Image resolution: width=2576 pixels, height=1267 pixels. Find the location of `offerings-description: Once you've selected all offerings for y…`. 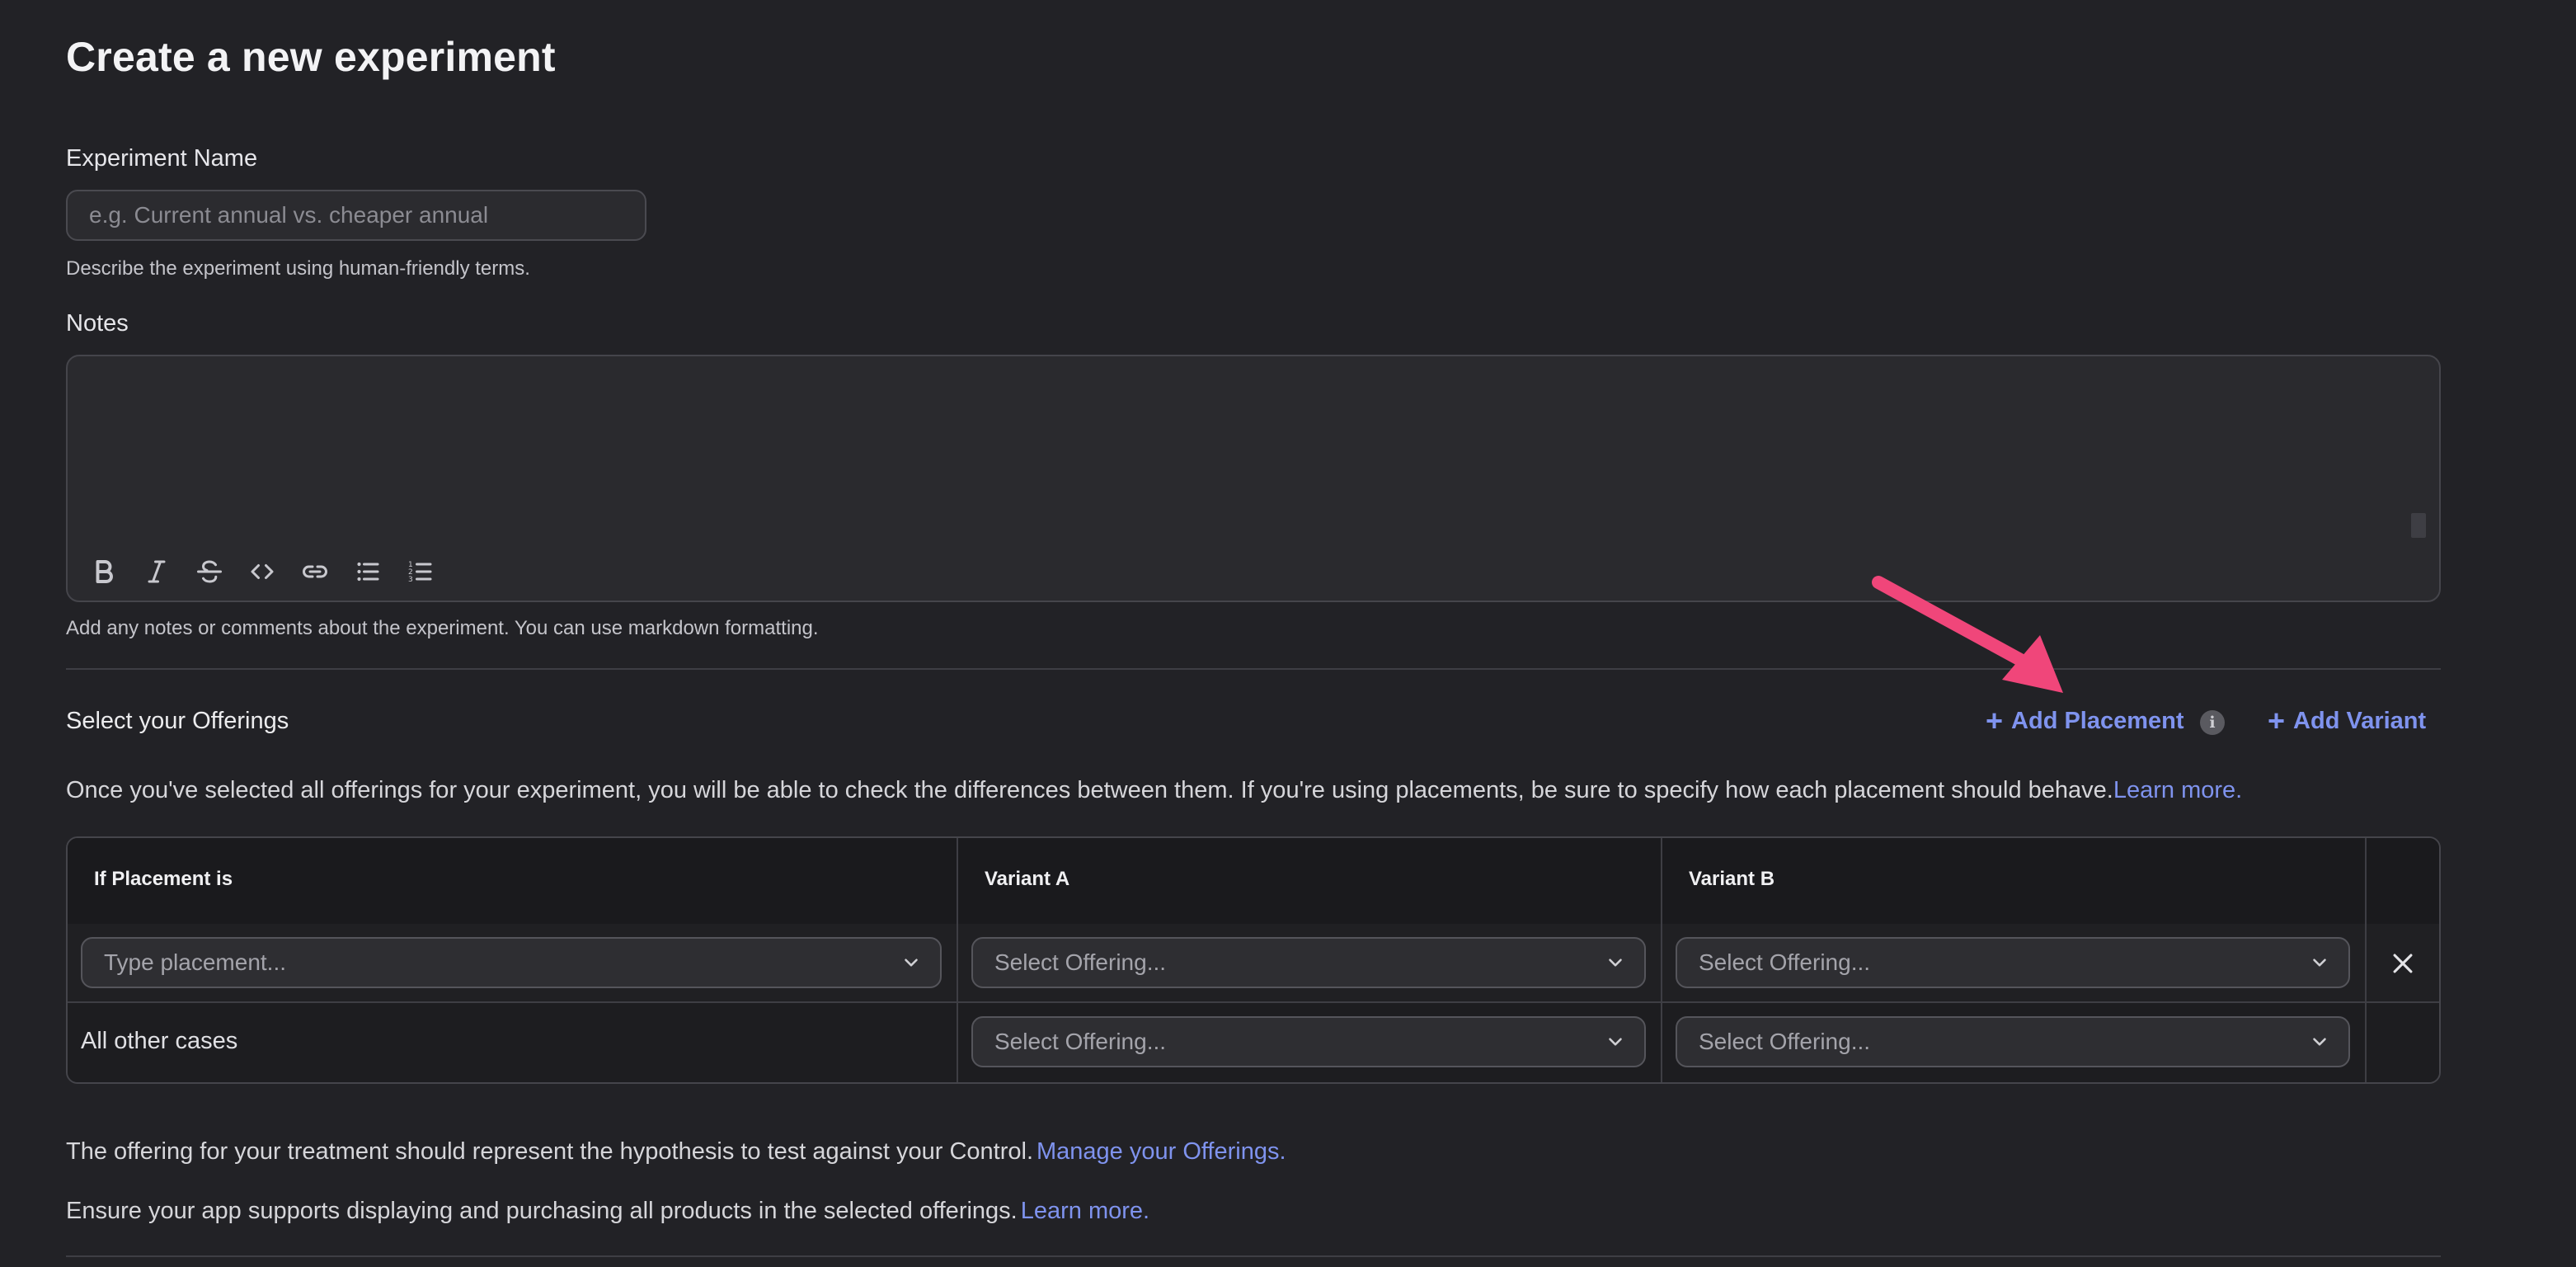

offerings-description: Once you've selected all offerings for y… is located at coordinates (1154, 790).